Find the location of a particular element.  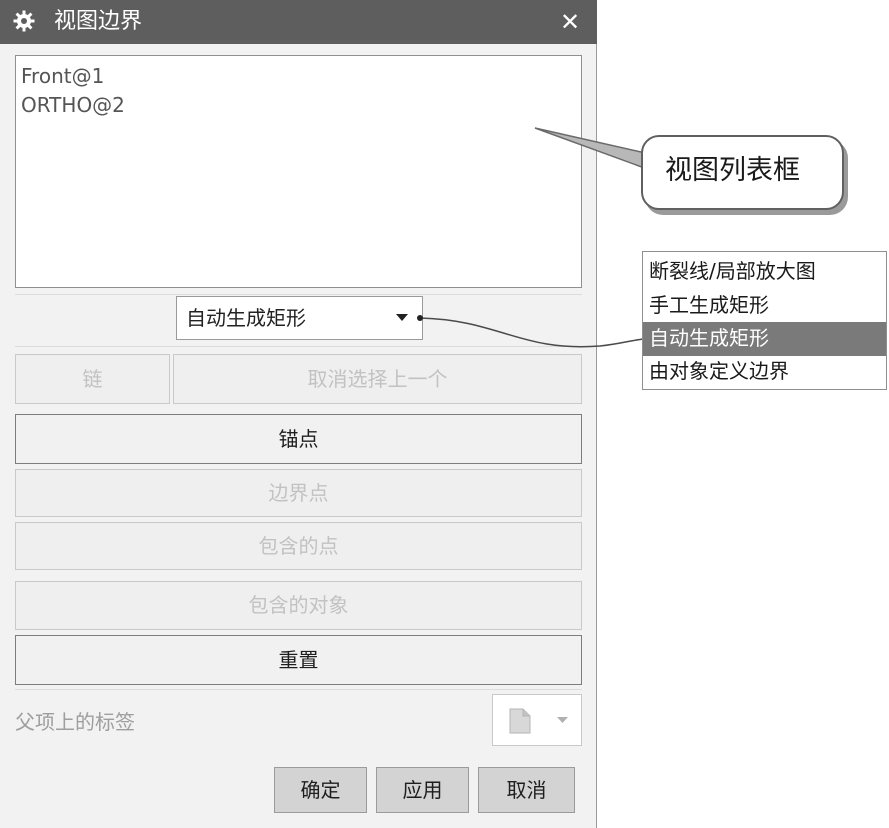

boundary-type-options: 断裂线/局部放大图 手工生成矩形 自动生成矩形 由对象定义边界 is located at coordinates (764, 320).